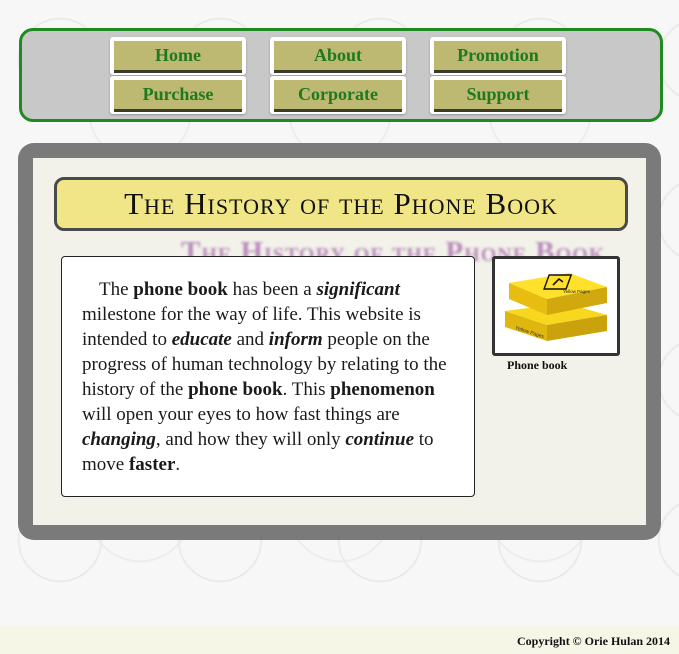 This screenshot has width=679, height=654. What do you see at coordinates (358, 289) in the screenshot?
I see `paragraph-segment: significant` at bounding box center [358, 289].